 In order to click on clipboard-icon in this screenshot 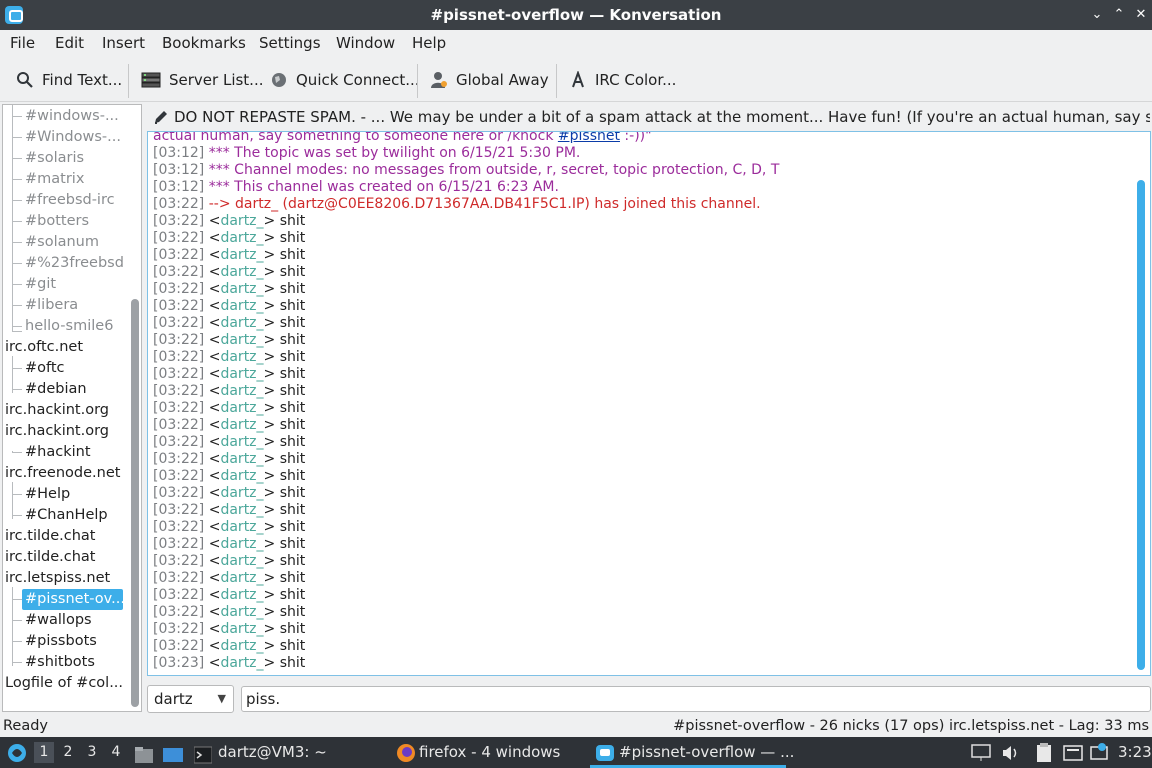, I will do `click(1044, 753)`.